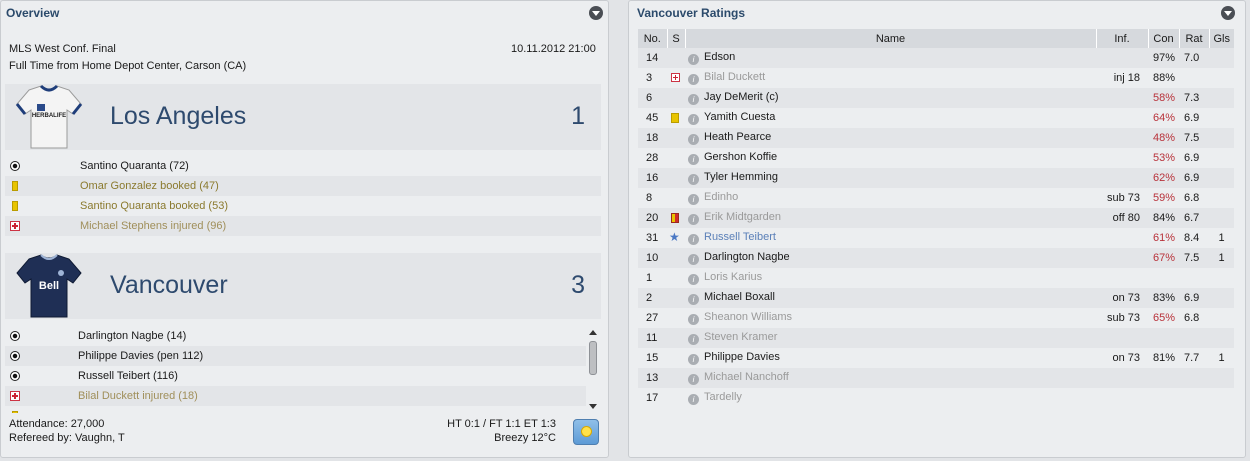 This screenshot has height=461, width=1250. Describe the element at coordinates (890, 238) in the screenshot. I see `player-name-cell: i Russell Teibert` at that location.